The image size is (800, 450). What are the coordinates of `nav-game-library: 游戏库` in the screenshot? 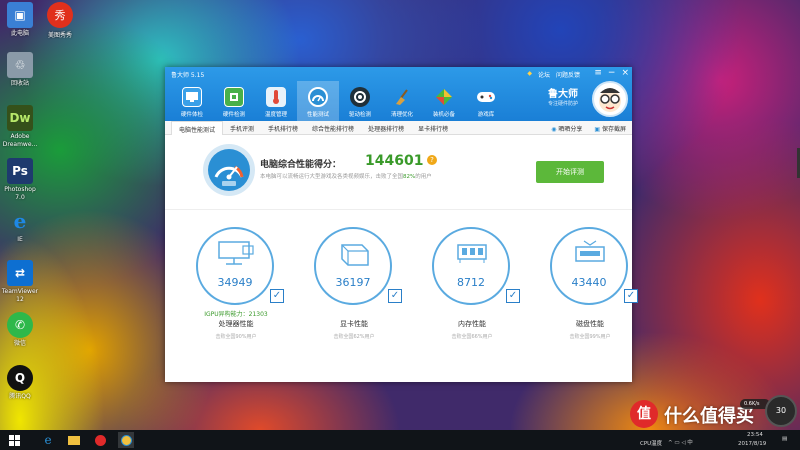 It's located at (486, 101).